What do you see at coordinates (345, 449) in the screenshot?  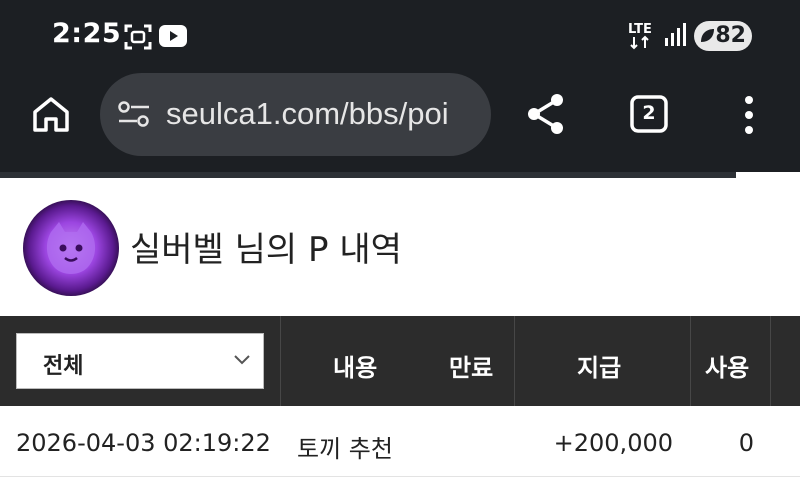 I see `row-content: 토끼 추천` at bounding box center [345, 449].